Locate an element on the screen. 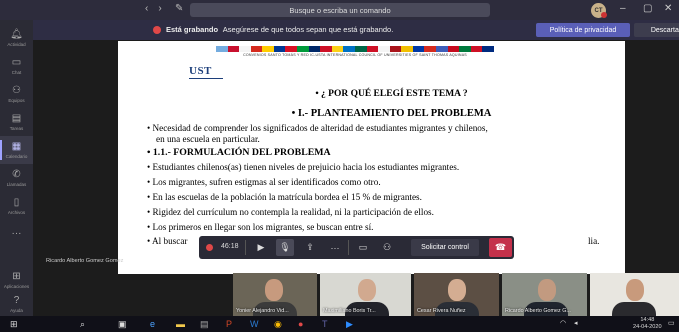 The width and height of the screenshot is (679, 332). presenter-name: Ricardo Alberto Gomez Gomez is located at coordinates (85, 261).